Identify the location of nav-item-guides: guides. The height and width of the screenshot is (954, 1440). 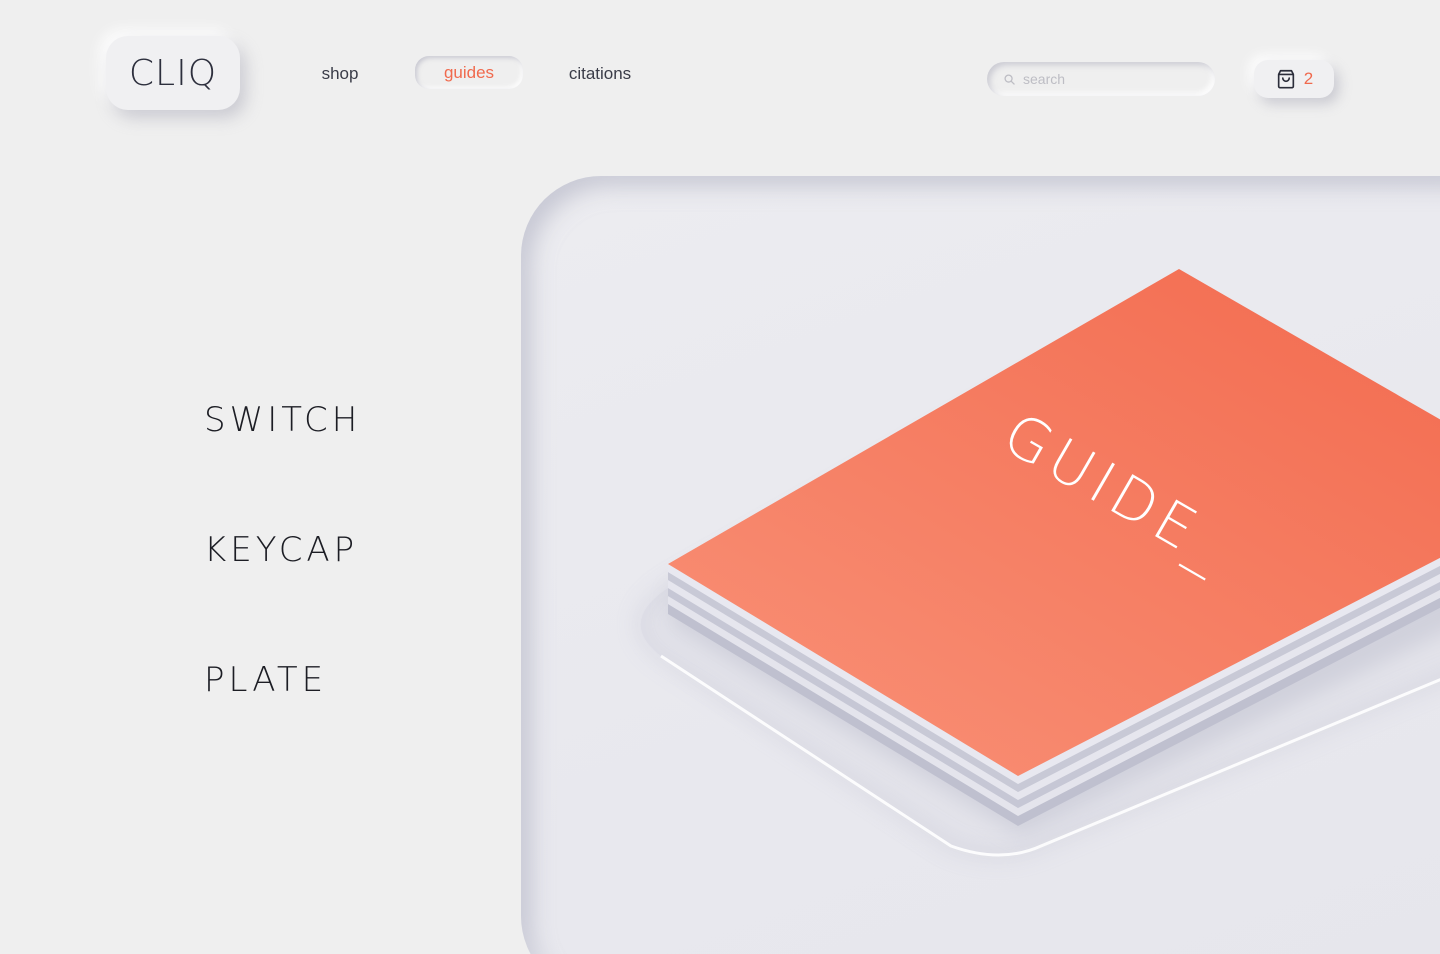
(469, 72).